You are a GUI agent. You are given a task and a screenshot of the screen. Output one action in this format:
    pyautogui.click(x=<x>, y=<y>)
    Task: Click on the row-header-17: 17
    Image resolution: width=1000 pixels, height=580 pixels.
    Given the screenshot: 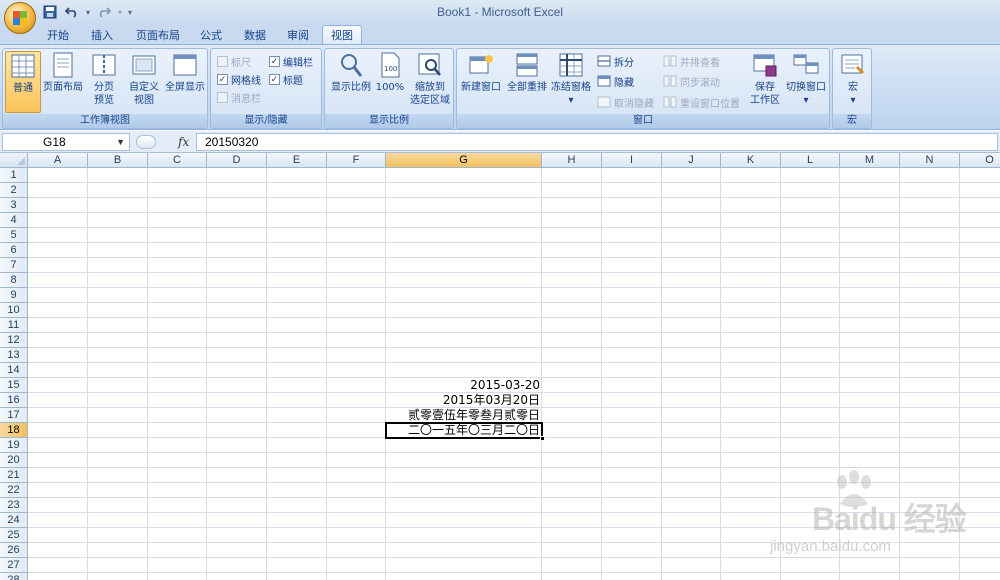 What is the action you would take?
    pyautogui.click(x=14, y=415)
    